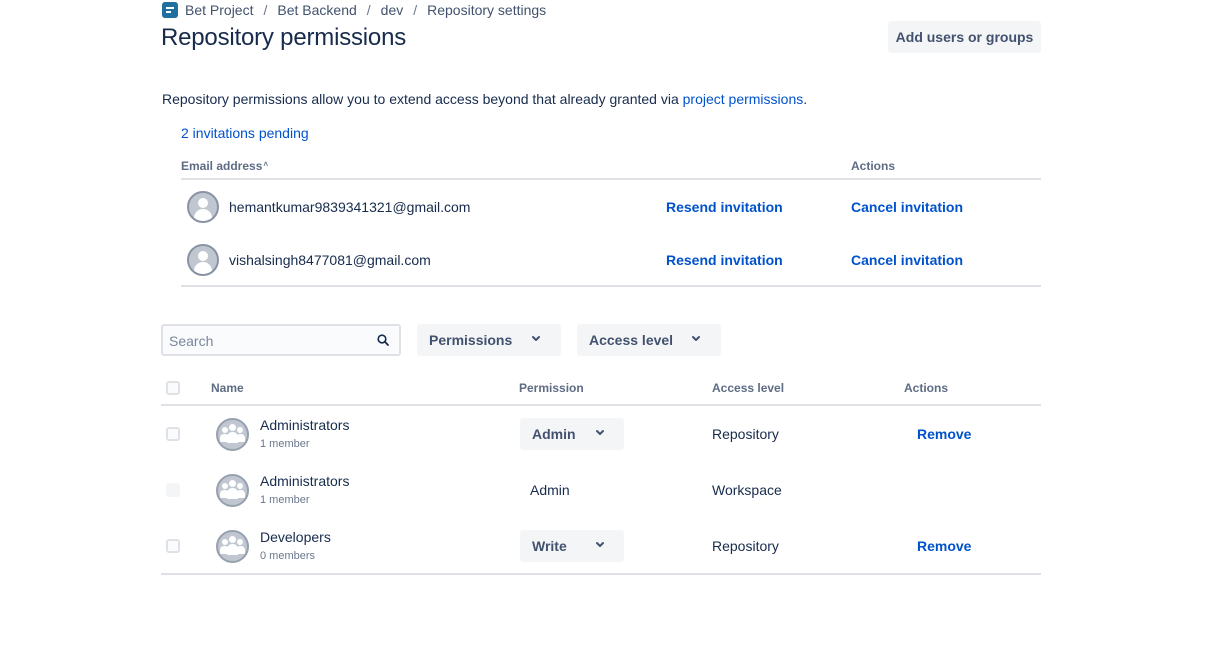  Describe the element at coordinates (747, 490) in the screenshot. I see `access-level-value: Workspace` at that location.